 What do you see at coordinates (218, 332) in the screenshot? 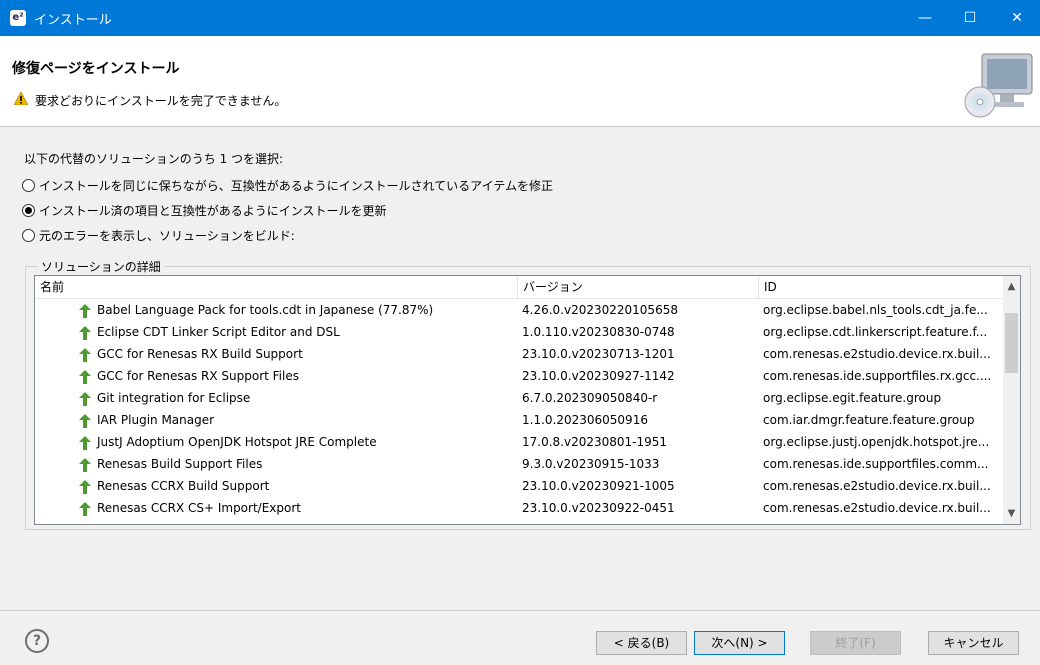
I see `row-name-text: Eclipse CDT Linker Script Editor and DSL` at bounding box center [218, 332].